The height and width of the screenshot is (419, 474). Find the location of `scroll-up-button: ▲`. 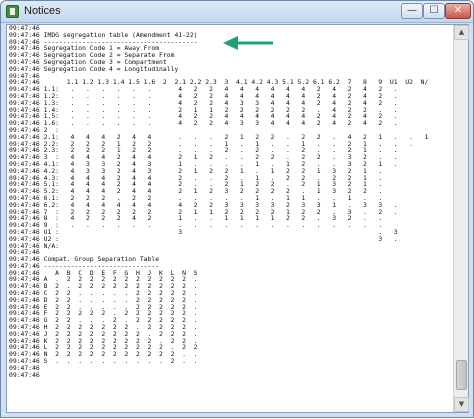

scroll-up-button: ▲ is located at coordinates (461, 32).